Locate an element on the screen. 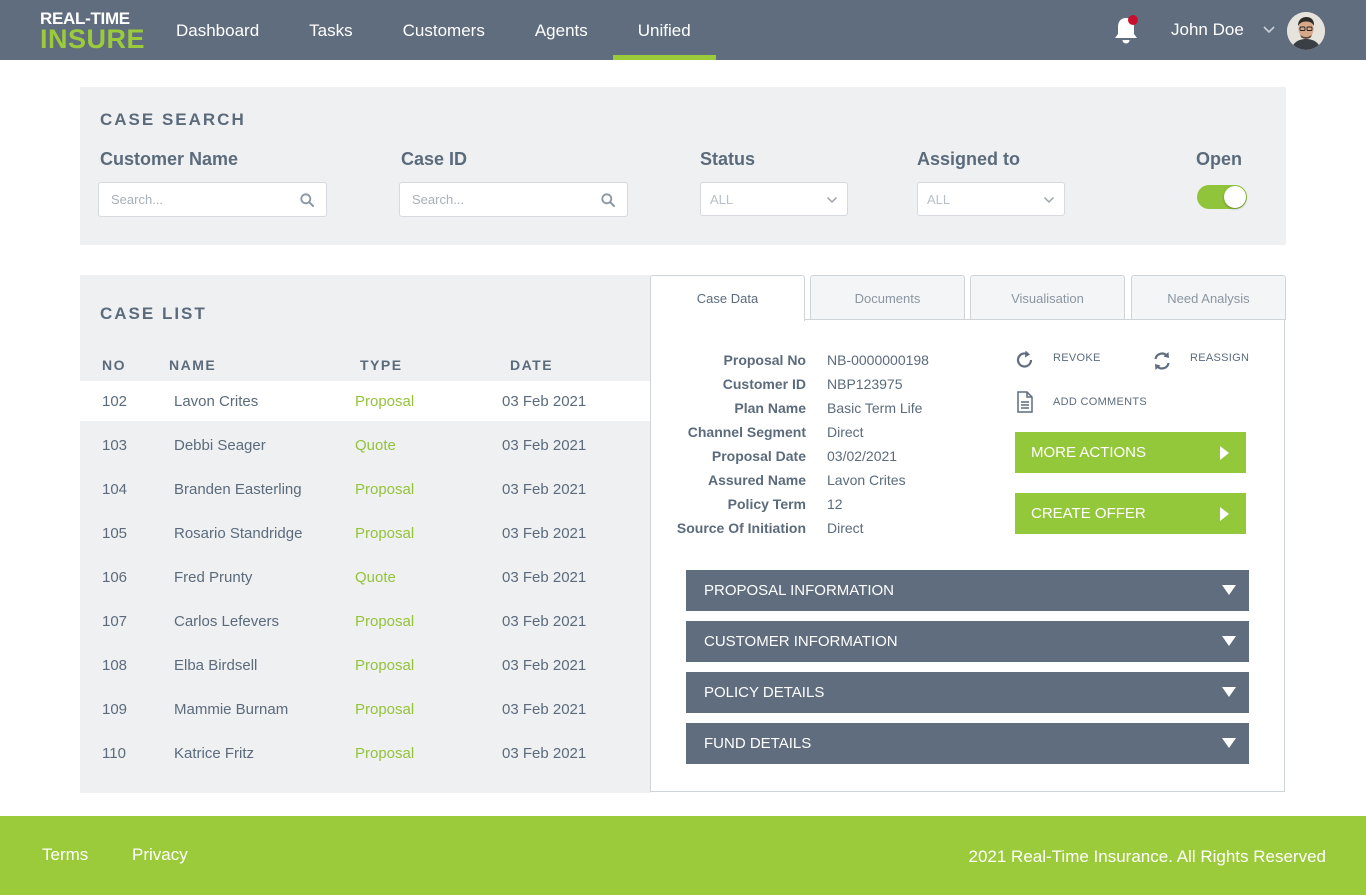 The image size is (1366, 895). brand-logo: REAL-TIME INSURE is located at coordinates (92, 31).